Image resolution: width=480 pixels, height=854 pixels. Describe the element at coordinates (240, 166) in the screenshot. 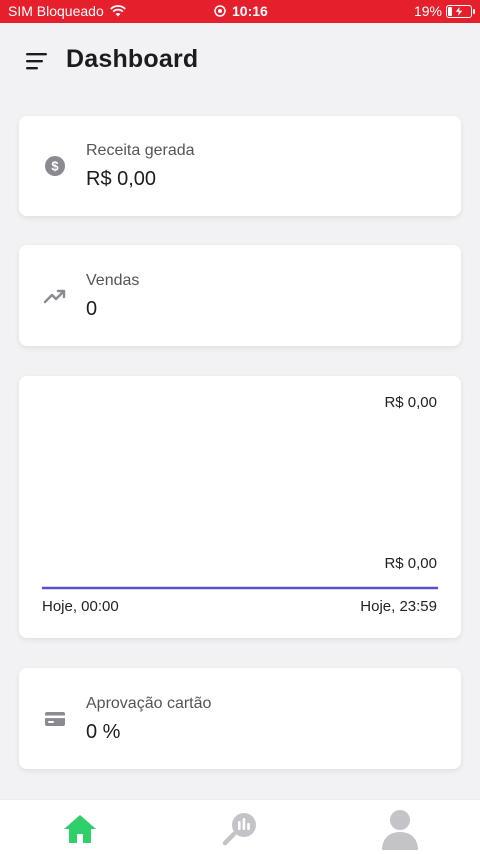

I see `revenue-card: $ Receita gerada R$ 0,00` at that location.